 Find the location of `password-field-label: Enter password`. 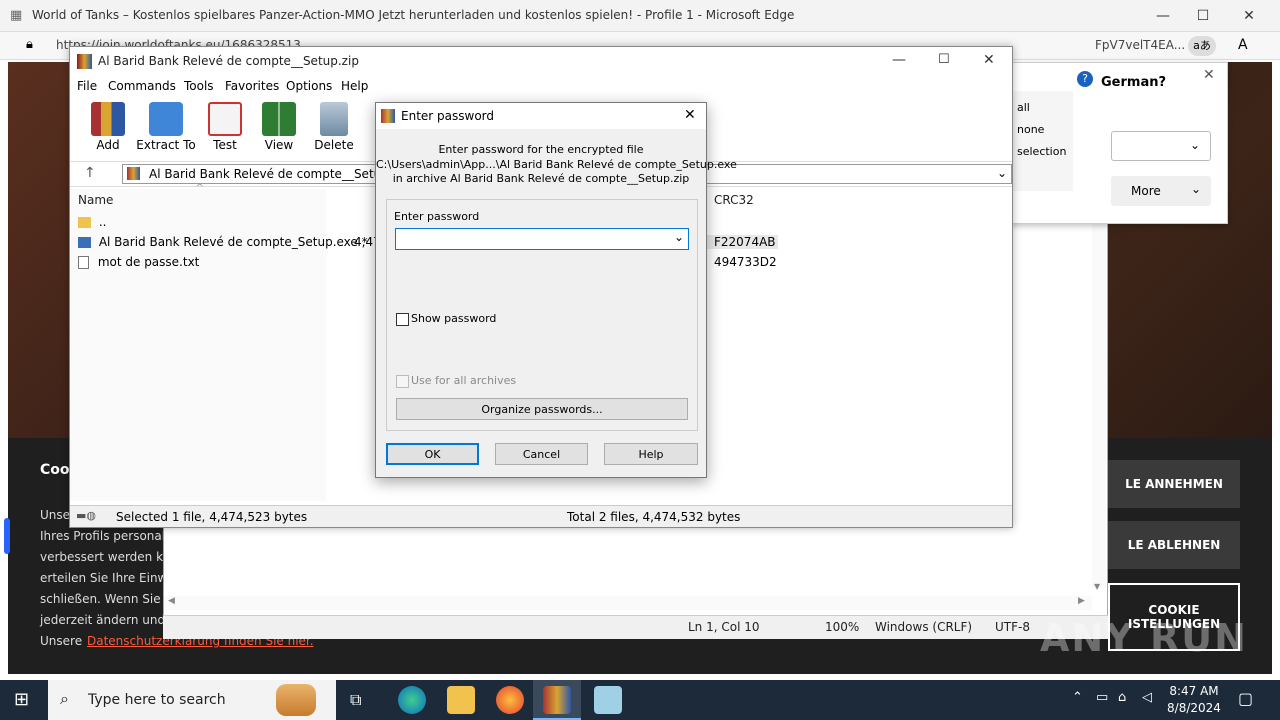

password-field-label: Enter password is located at coordinates (437, 216).